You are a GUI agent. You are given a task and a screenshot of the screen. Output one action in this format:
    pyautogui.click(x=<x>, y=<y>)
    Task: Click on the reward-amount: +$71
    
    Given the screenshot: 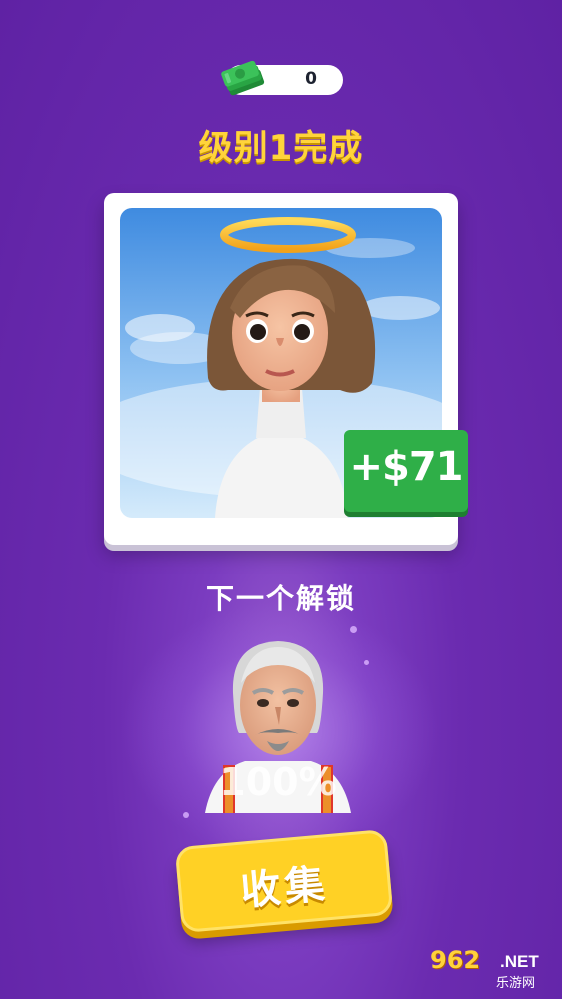 What is the action you would take?
    pyautogui.click(x=406, y=467)
    